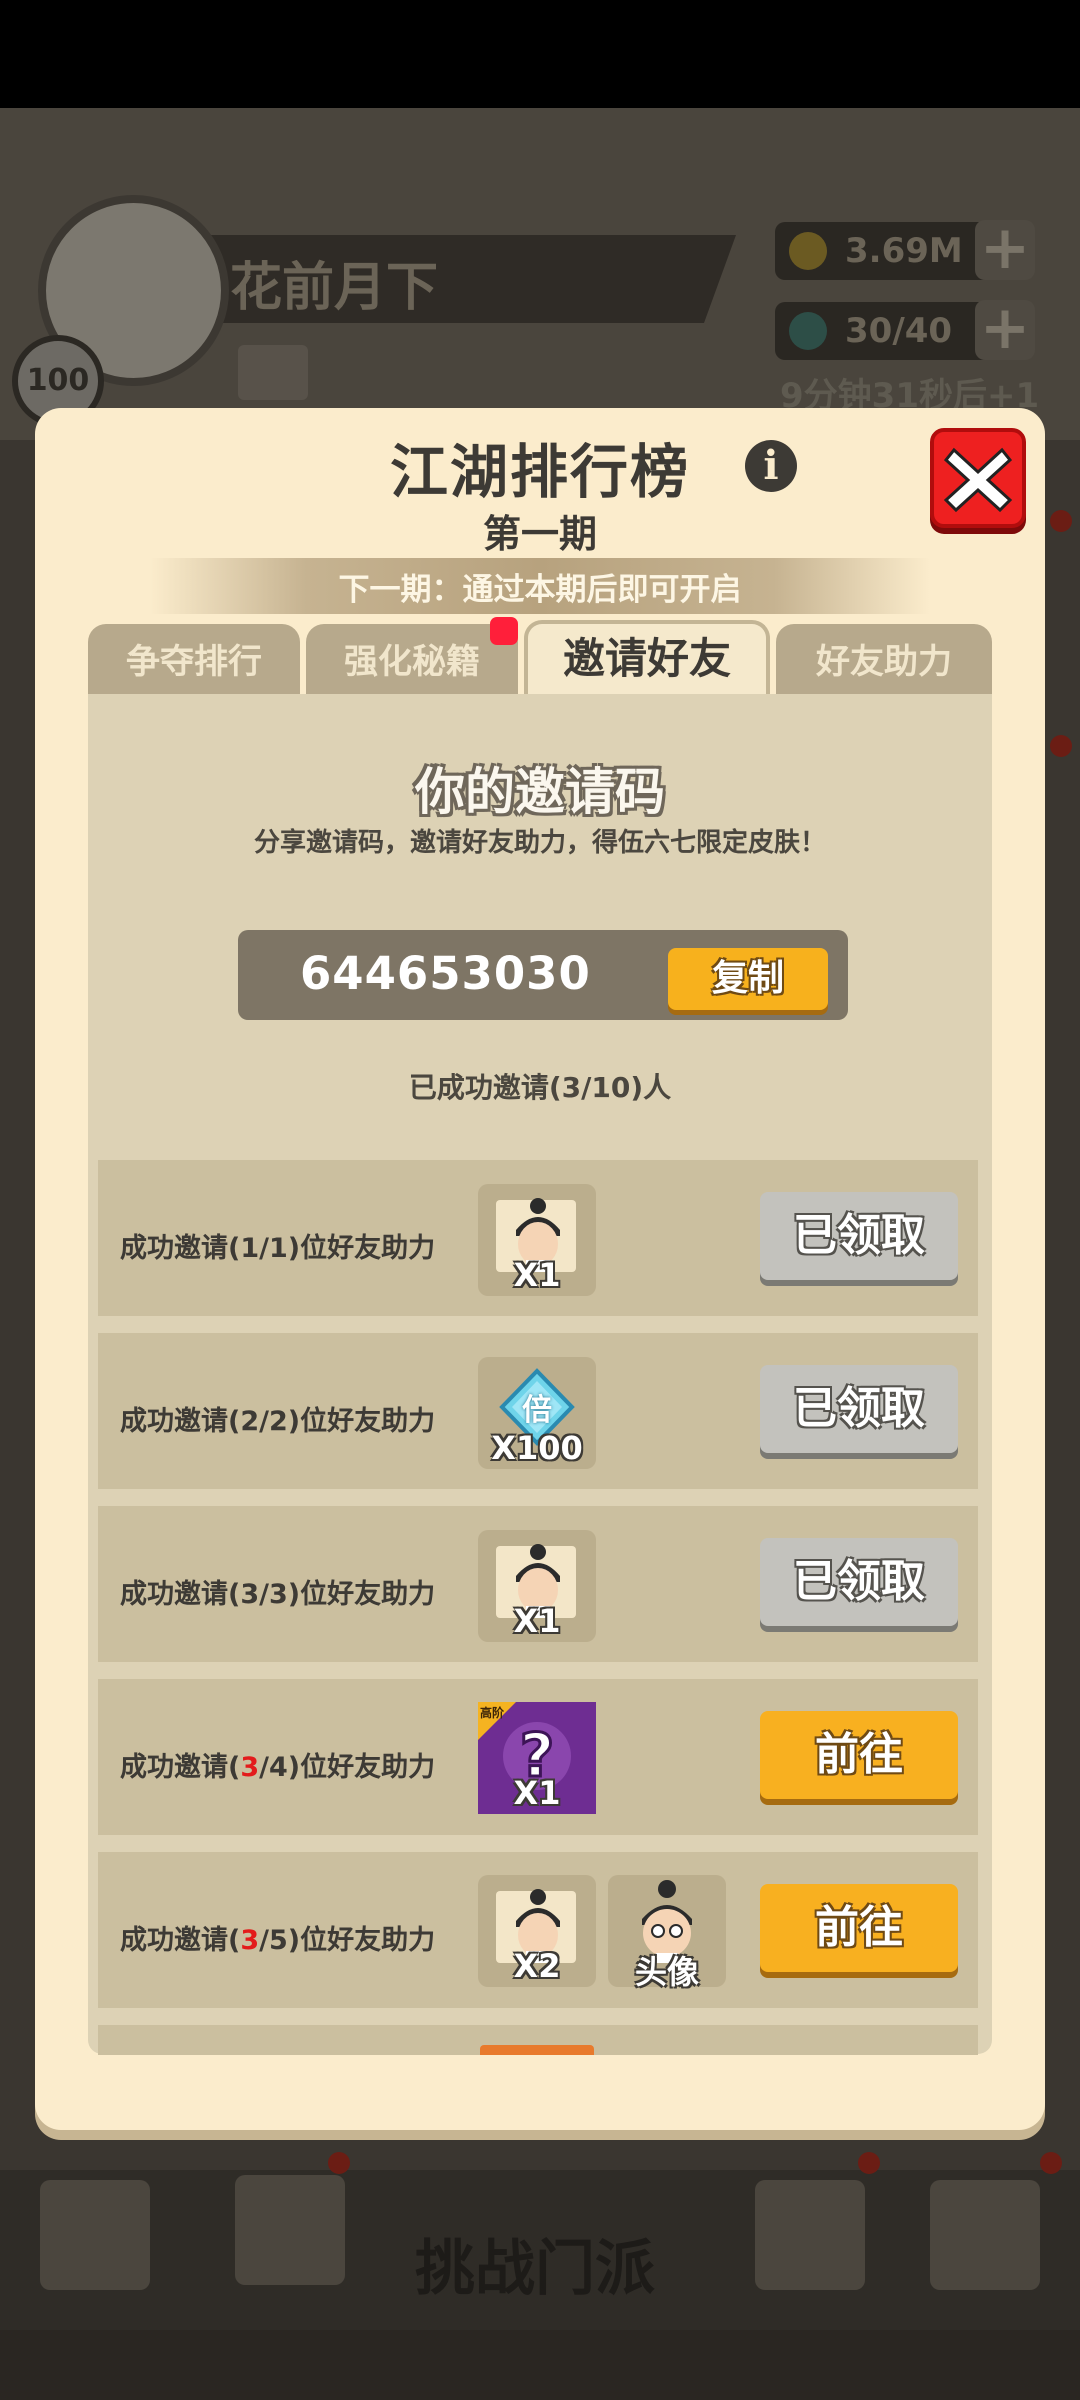  Describe the element at coordinates (95, 2235) in the screenshot. I see `task-icon` at that location.